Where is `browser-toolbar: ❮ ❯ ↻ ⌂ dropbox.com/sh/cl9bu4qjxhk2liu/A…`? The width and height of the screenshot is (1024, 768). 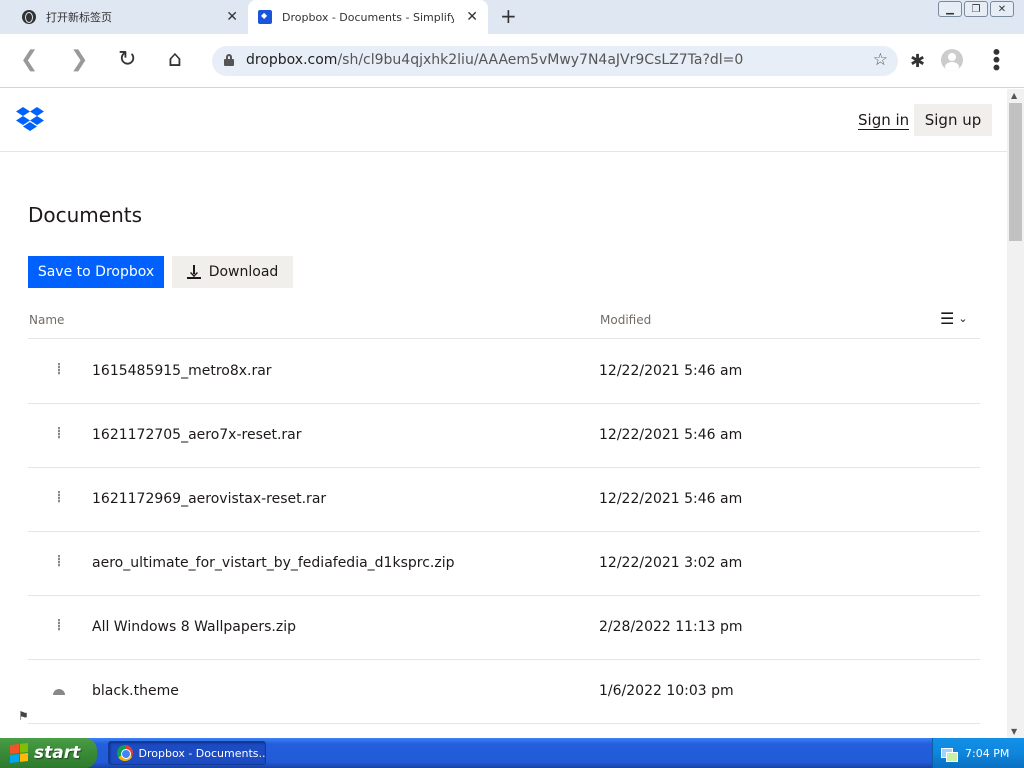 browser-toolbar: ❮ ❯ ↻ ⌂ dropbox.com/sh/cl9bu4qjxhk2liu/A… is located at coordinates (512, 61).